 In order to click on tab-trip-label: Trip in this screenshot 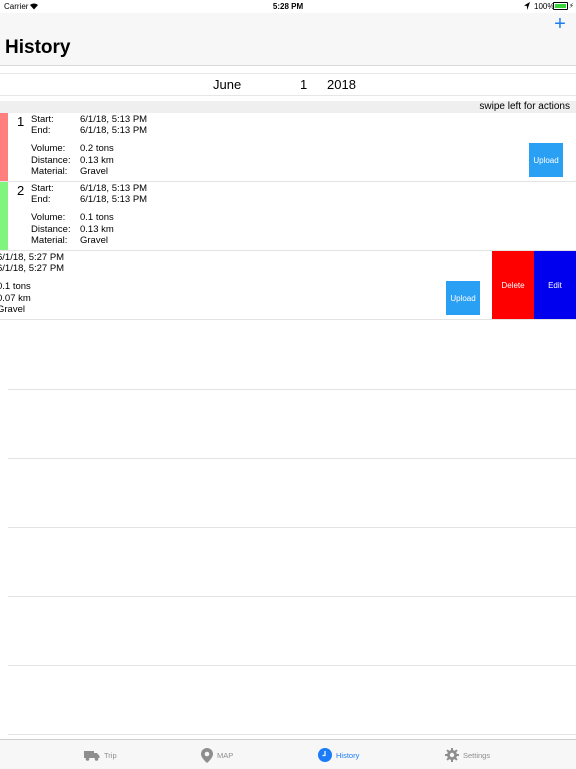, I will do `click(110, 755)`.